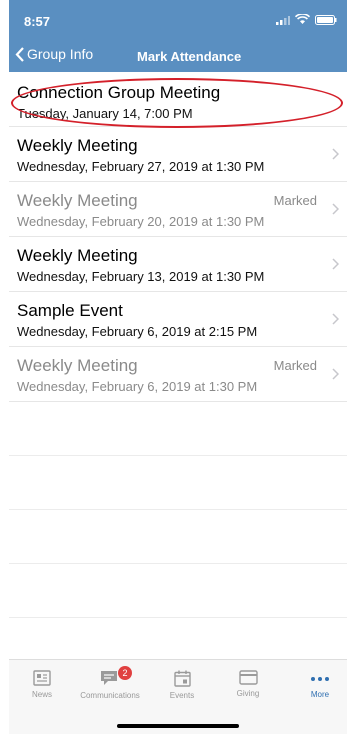  Describe the element at coordinates (60, 54) in the screenshot. I see `back-label: Group Info` at that location.